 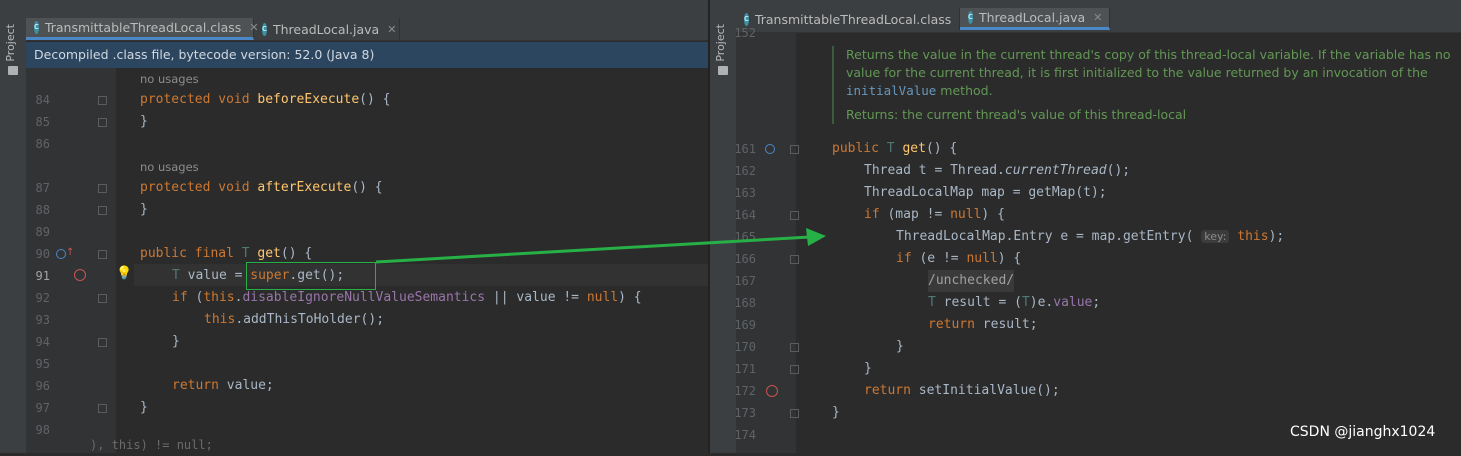 I want to click on annotation-arrow, so click(x=600, y=246).